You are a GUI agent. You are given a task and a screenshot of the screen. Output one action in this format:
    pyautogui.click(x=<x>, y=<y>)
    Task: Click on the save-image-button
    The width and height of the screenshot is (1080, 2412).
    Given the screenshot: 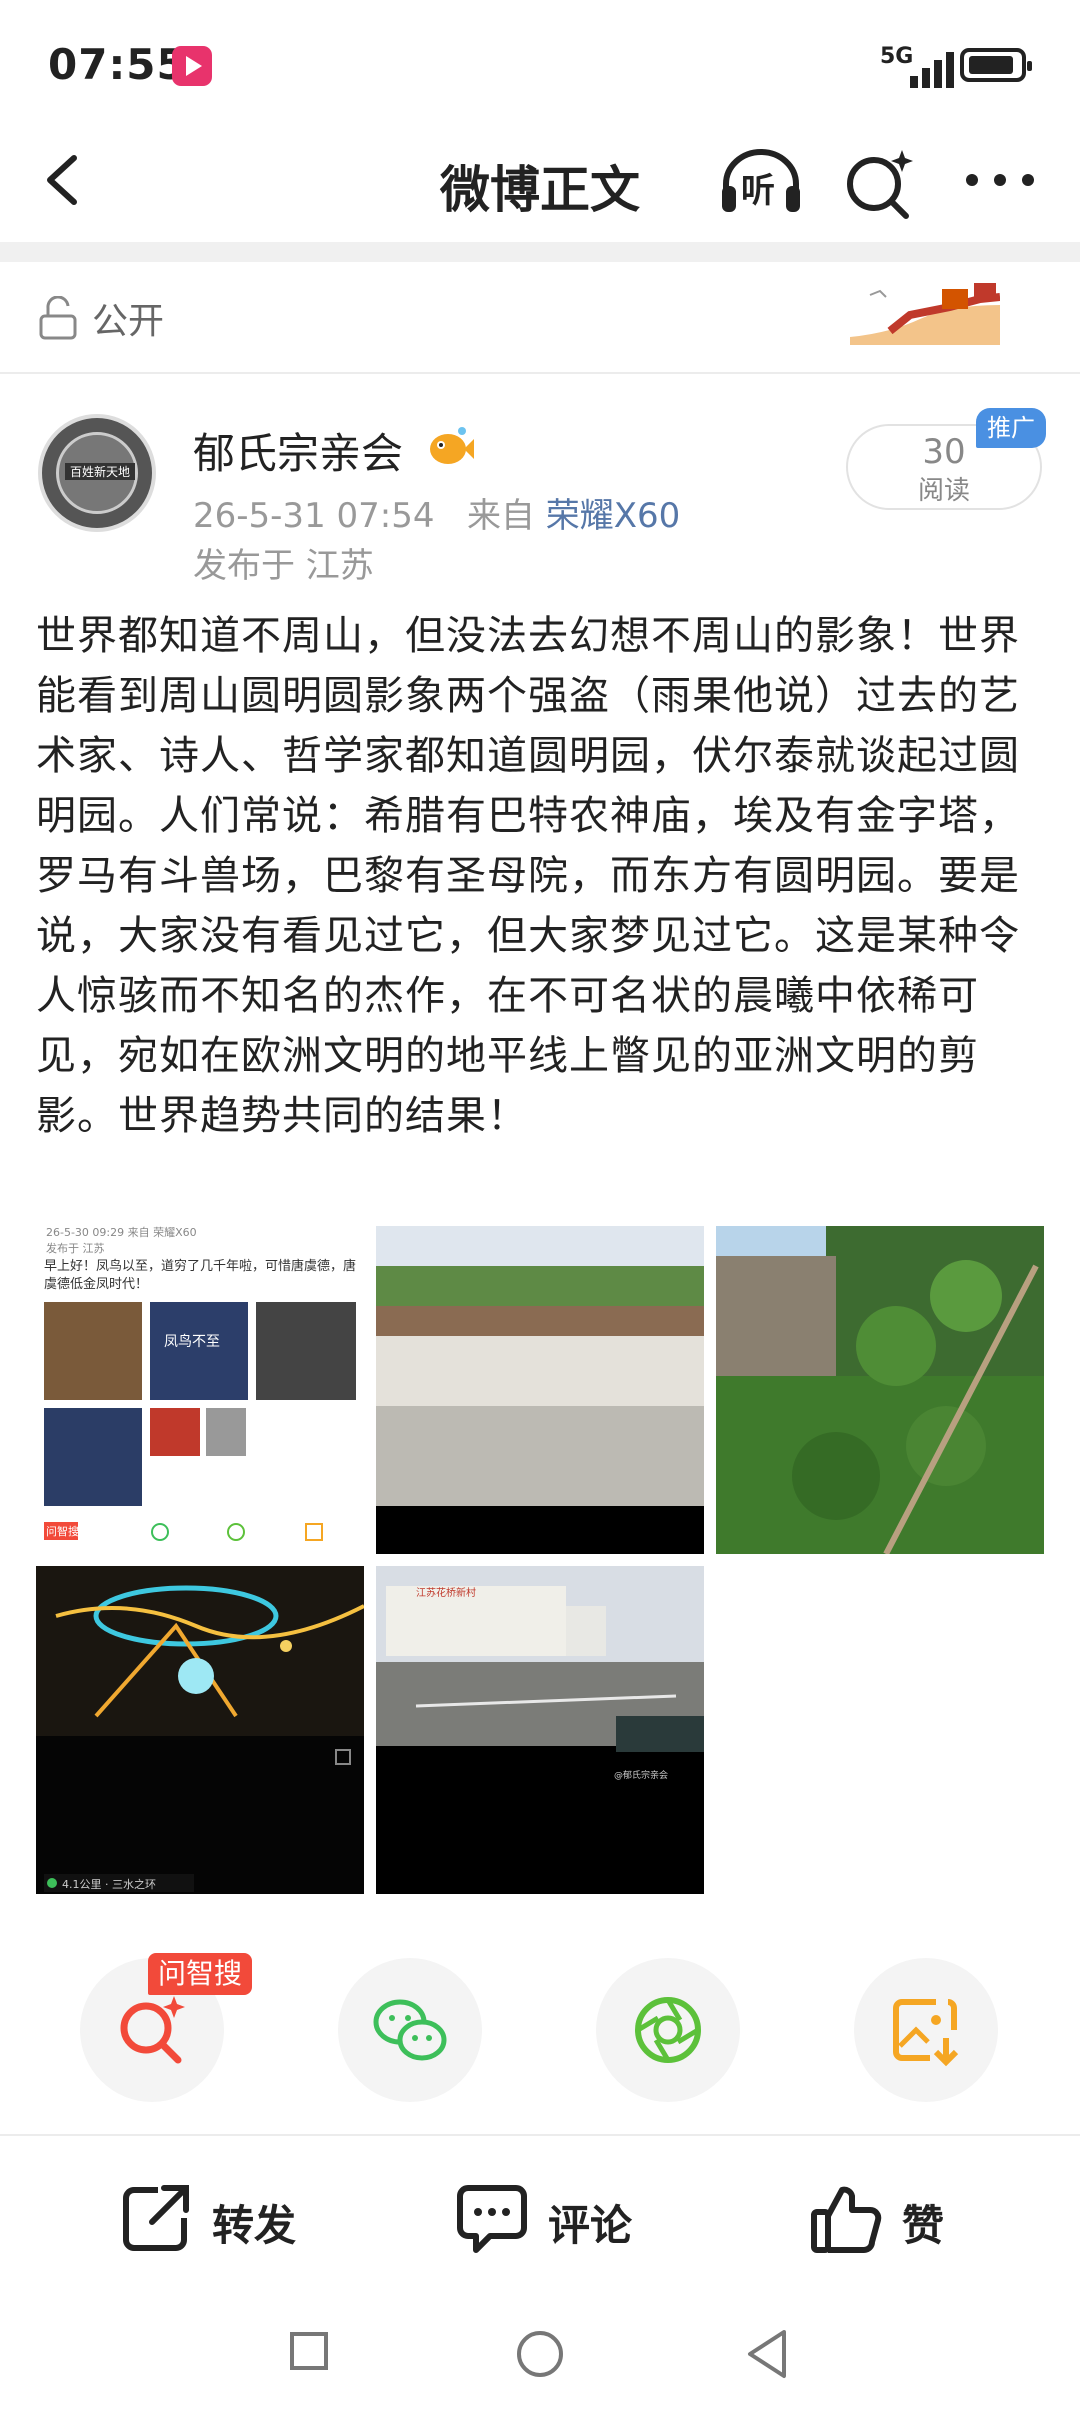 What is the action you would take?
    pyautogui.click(x=926, y=2030)
    